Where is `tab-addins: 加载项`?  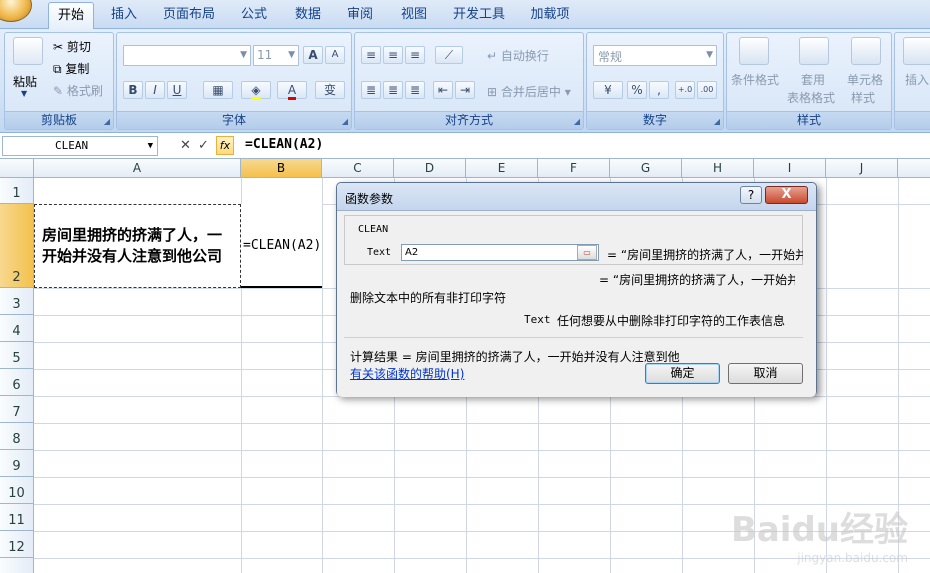 tab-addins: 加载项 is located at coordinates (550, 15).